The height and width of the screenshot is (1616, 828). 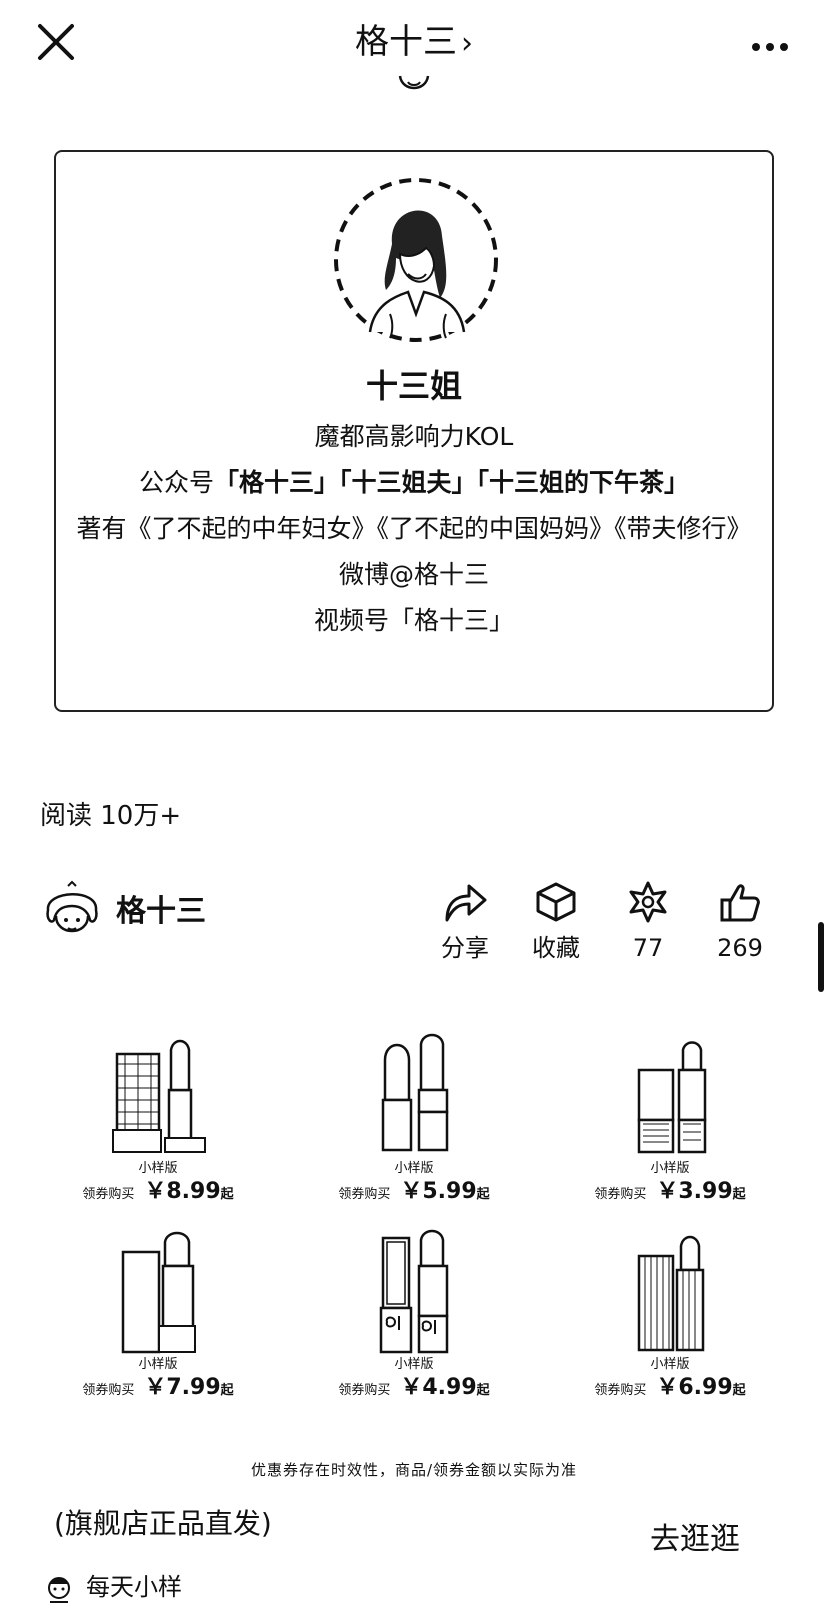 What do you see at coordinates (740, 948) in the screenshot?
I see `like-count: 269` at bounding box center [740, 948].